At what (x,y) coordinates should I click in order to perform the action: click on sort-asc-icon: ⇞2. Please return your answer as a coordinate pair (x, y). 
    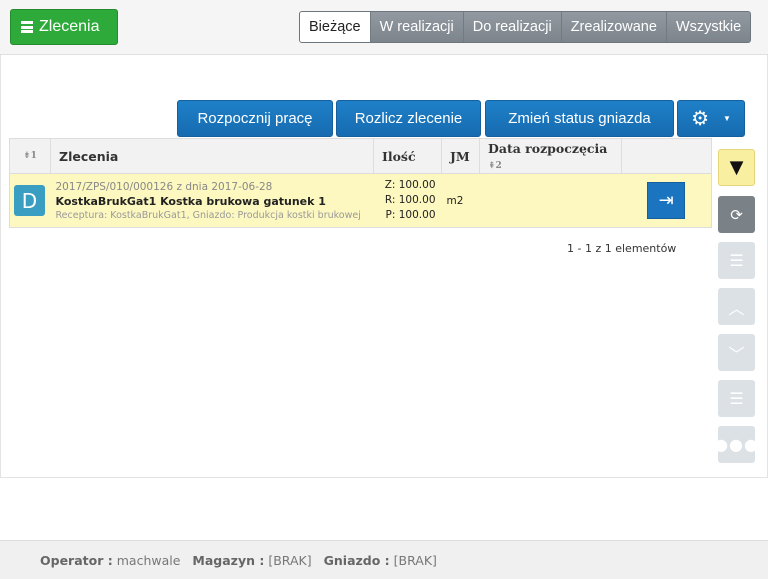
    Looking at the image, I should click on (495, 166).